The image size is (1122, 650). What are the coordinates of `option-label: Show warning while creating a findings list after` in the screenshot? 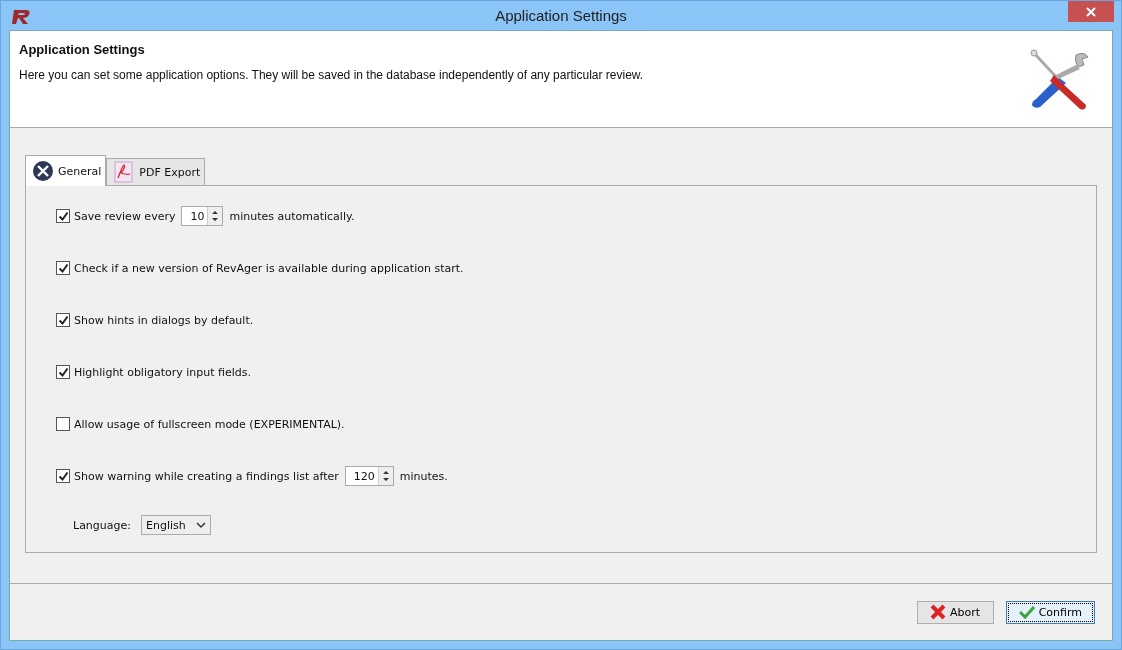 It's located at (206, 476).